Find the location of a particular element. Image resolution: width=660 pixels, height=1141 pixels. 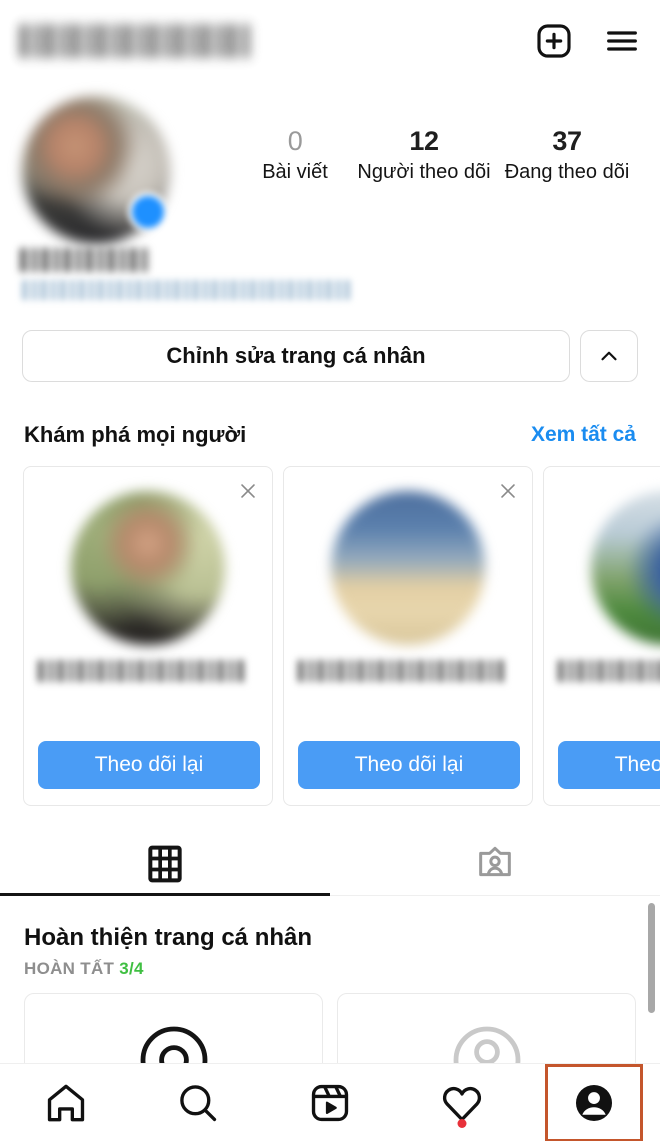

profile-icon is located at coordinates (594, 1102).